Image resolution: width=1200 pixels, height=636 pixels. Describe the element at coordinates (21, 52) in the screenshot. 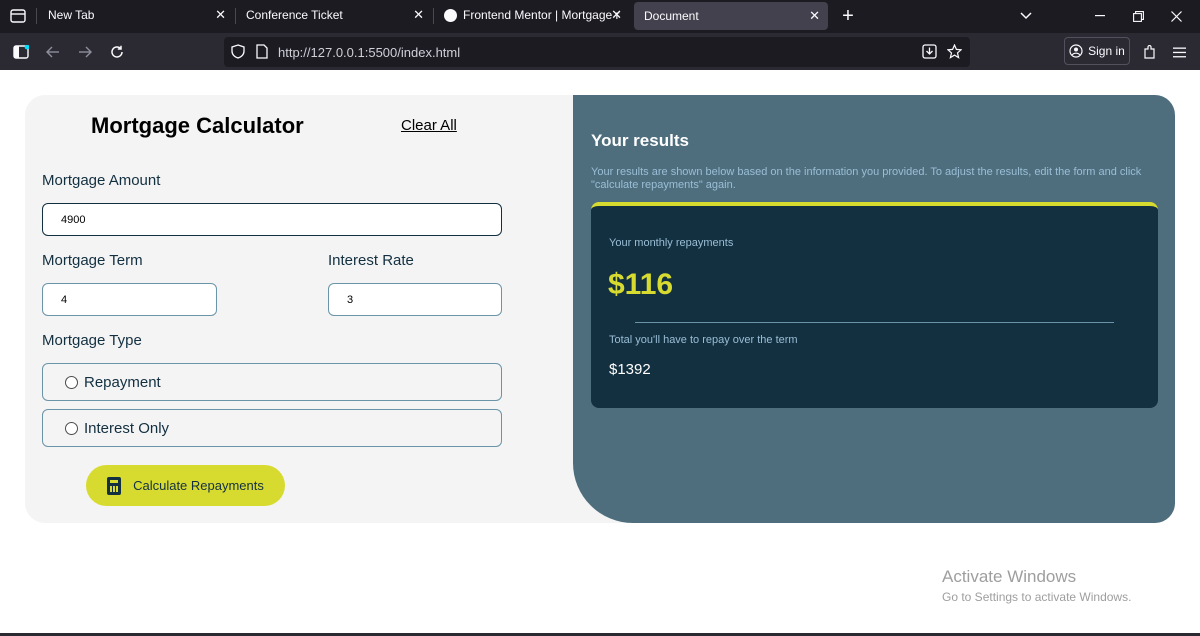

I see `sidebar-icon` at that location.